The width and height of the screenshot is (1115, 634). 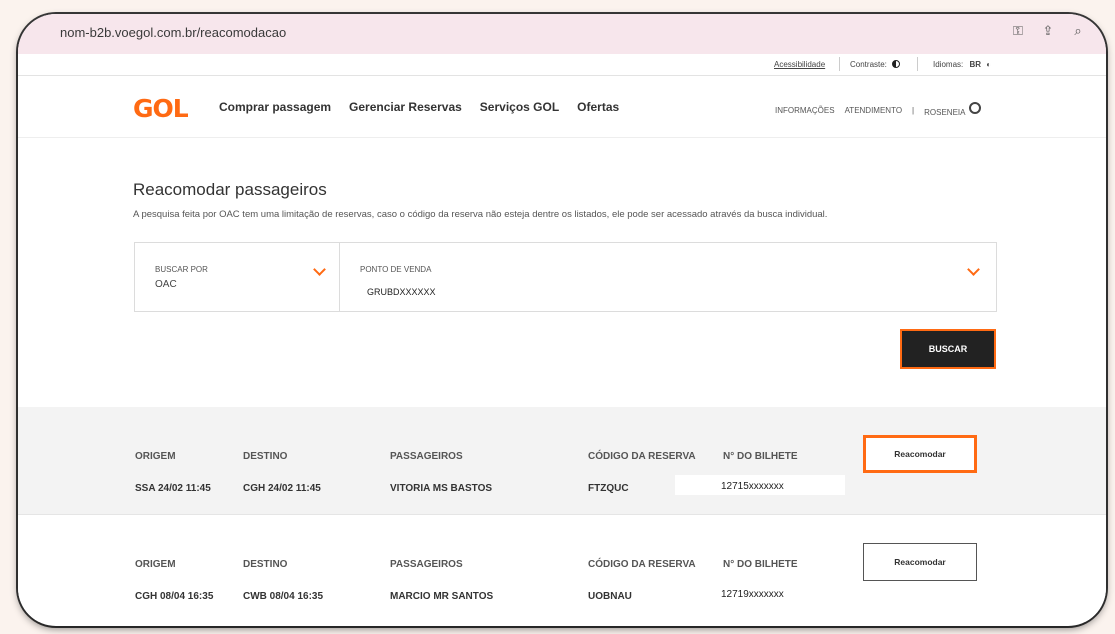 I want to click on support-link: ATENDIMENTO, so click(x=873, y=110).